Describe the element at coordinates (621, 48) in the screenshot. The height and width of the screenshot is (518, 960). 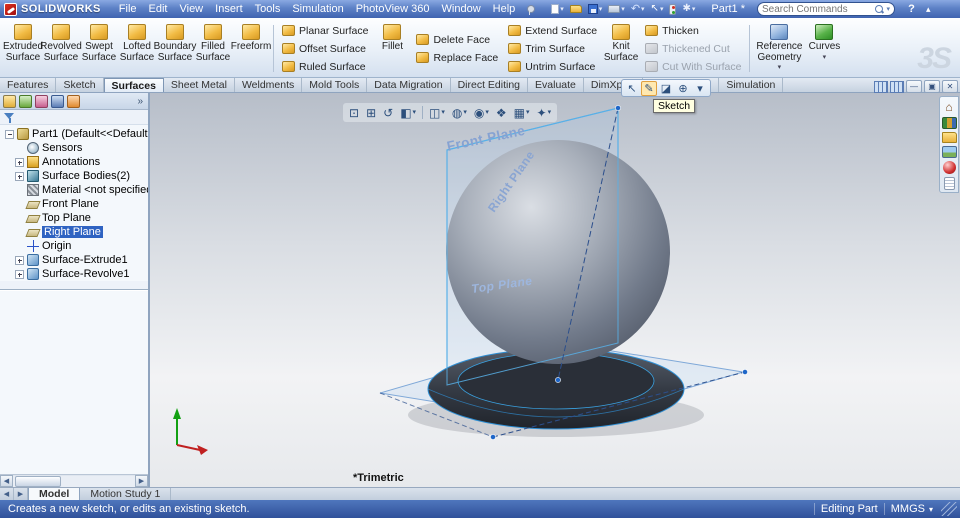
I see `knit-surface-button: Knit Surface` at that location.